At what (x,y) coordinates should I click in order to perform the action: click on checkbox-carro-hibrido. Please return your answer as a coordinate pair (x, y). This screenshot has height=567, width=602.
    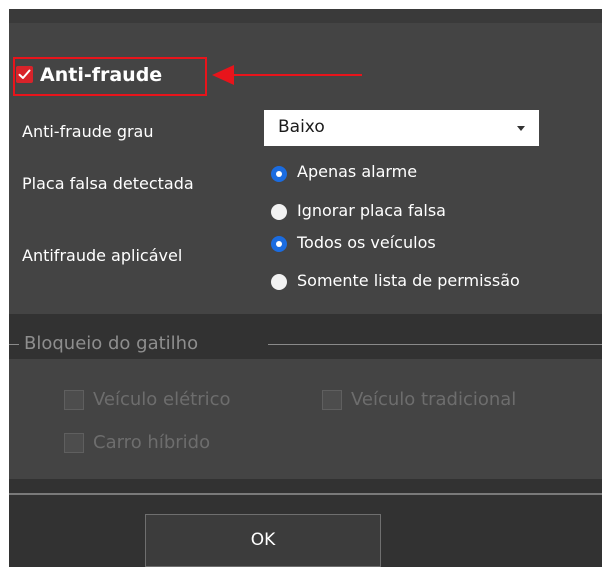
    Looking at the image, I should click on (74, 443).